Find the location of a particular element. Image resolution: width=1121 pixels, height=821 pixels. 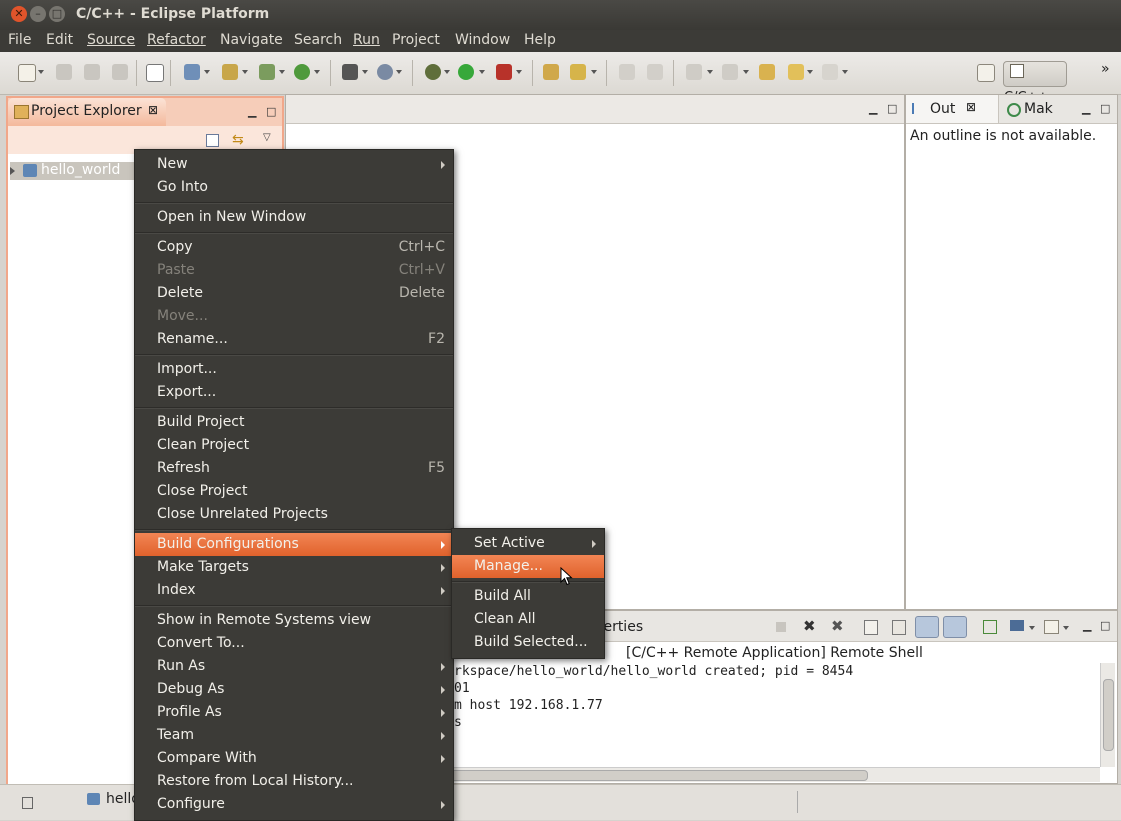

new-file-icon is located at coordinates (302, 72).